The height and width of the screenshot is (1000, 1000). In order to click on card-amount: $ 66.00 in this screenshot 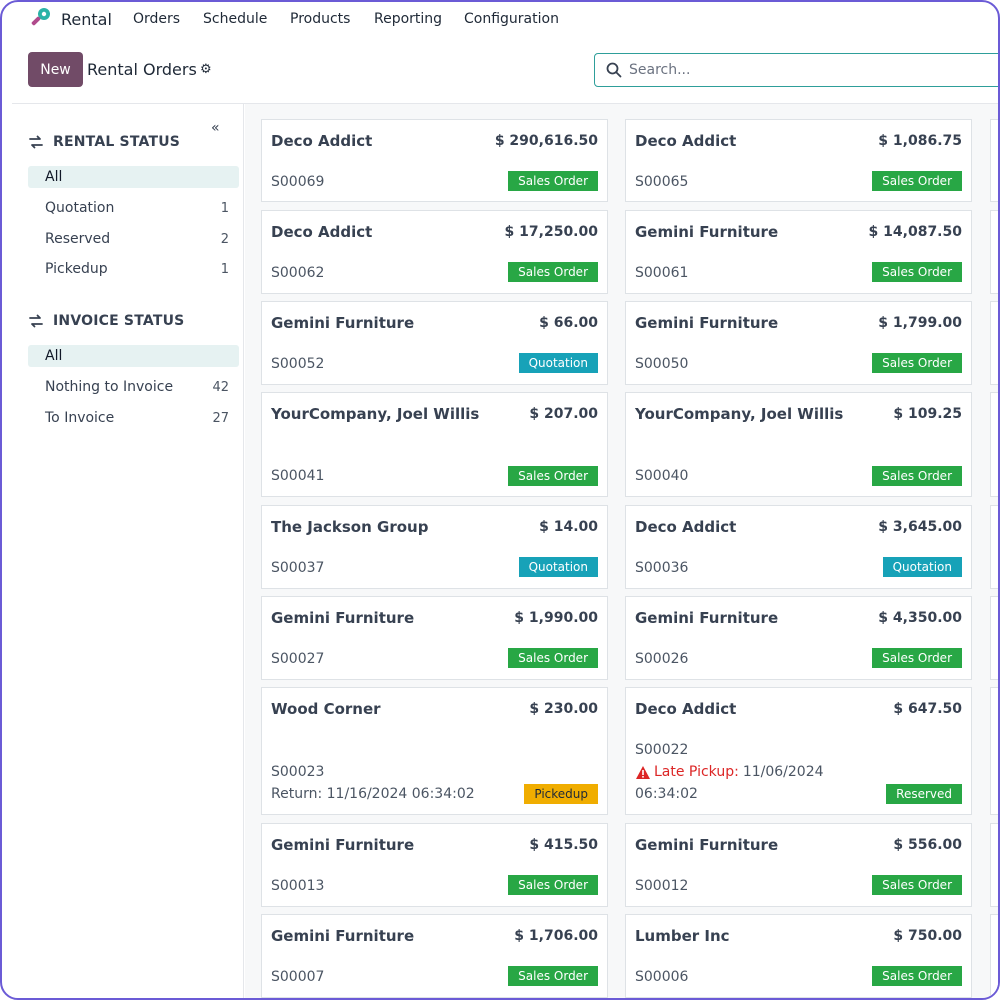, I will do `click(568, 323)`.